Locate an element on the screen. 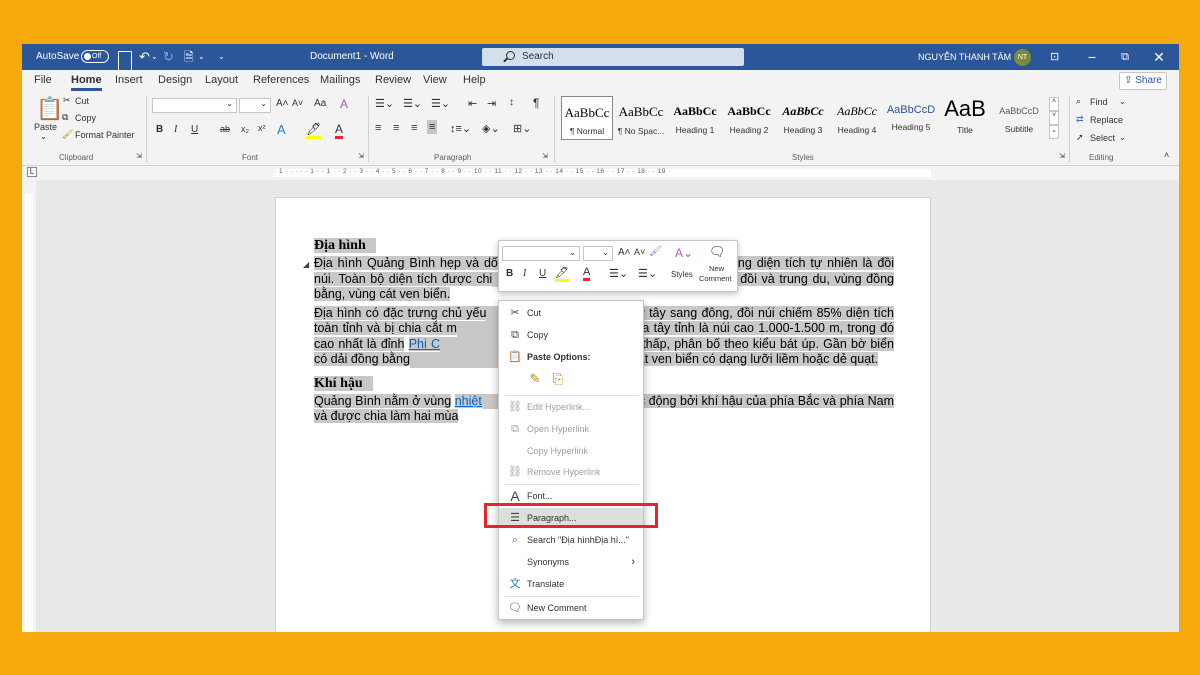 This screenshot has width=1200, height=675. tab-layout: Layout is located at coordinates (221, 80).